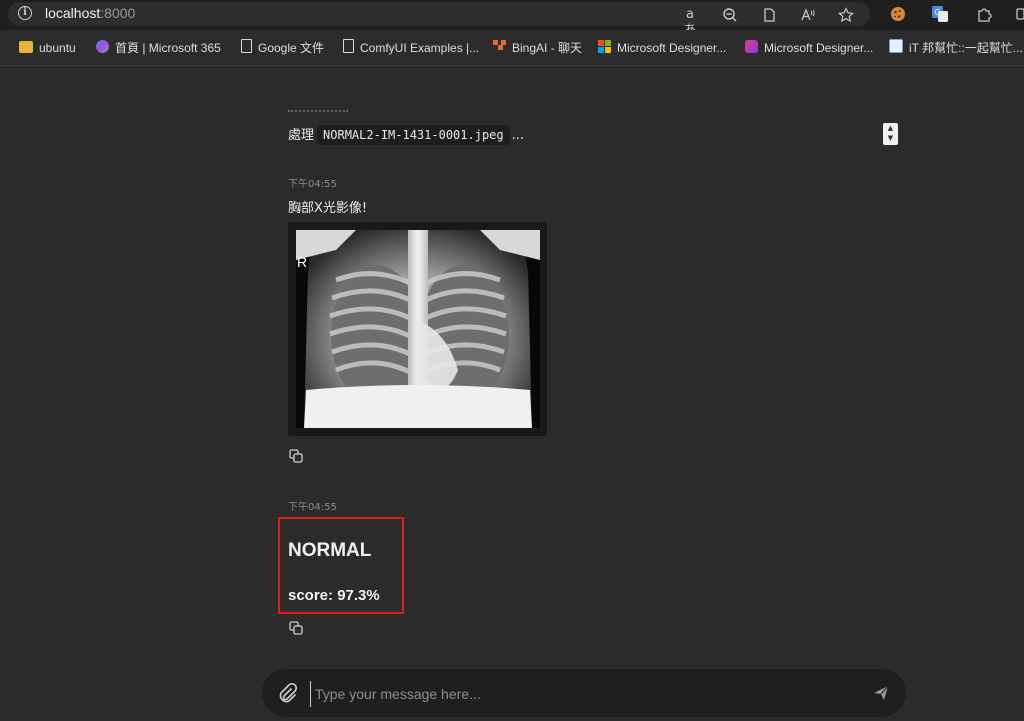 This screenshot has height=721, width=1024. Describe the element at coordinates (102, 46) in the screenshot. I see `microsoft365-icon` at that location.